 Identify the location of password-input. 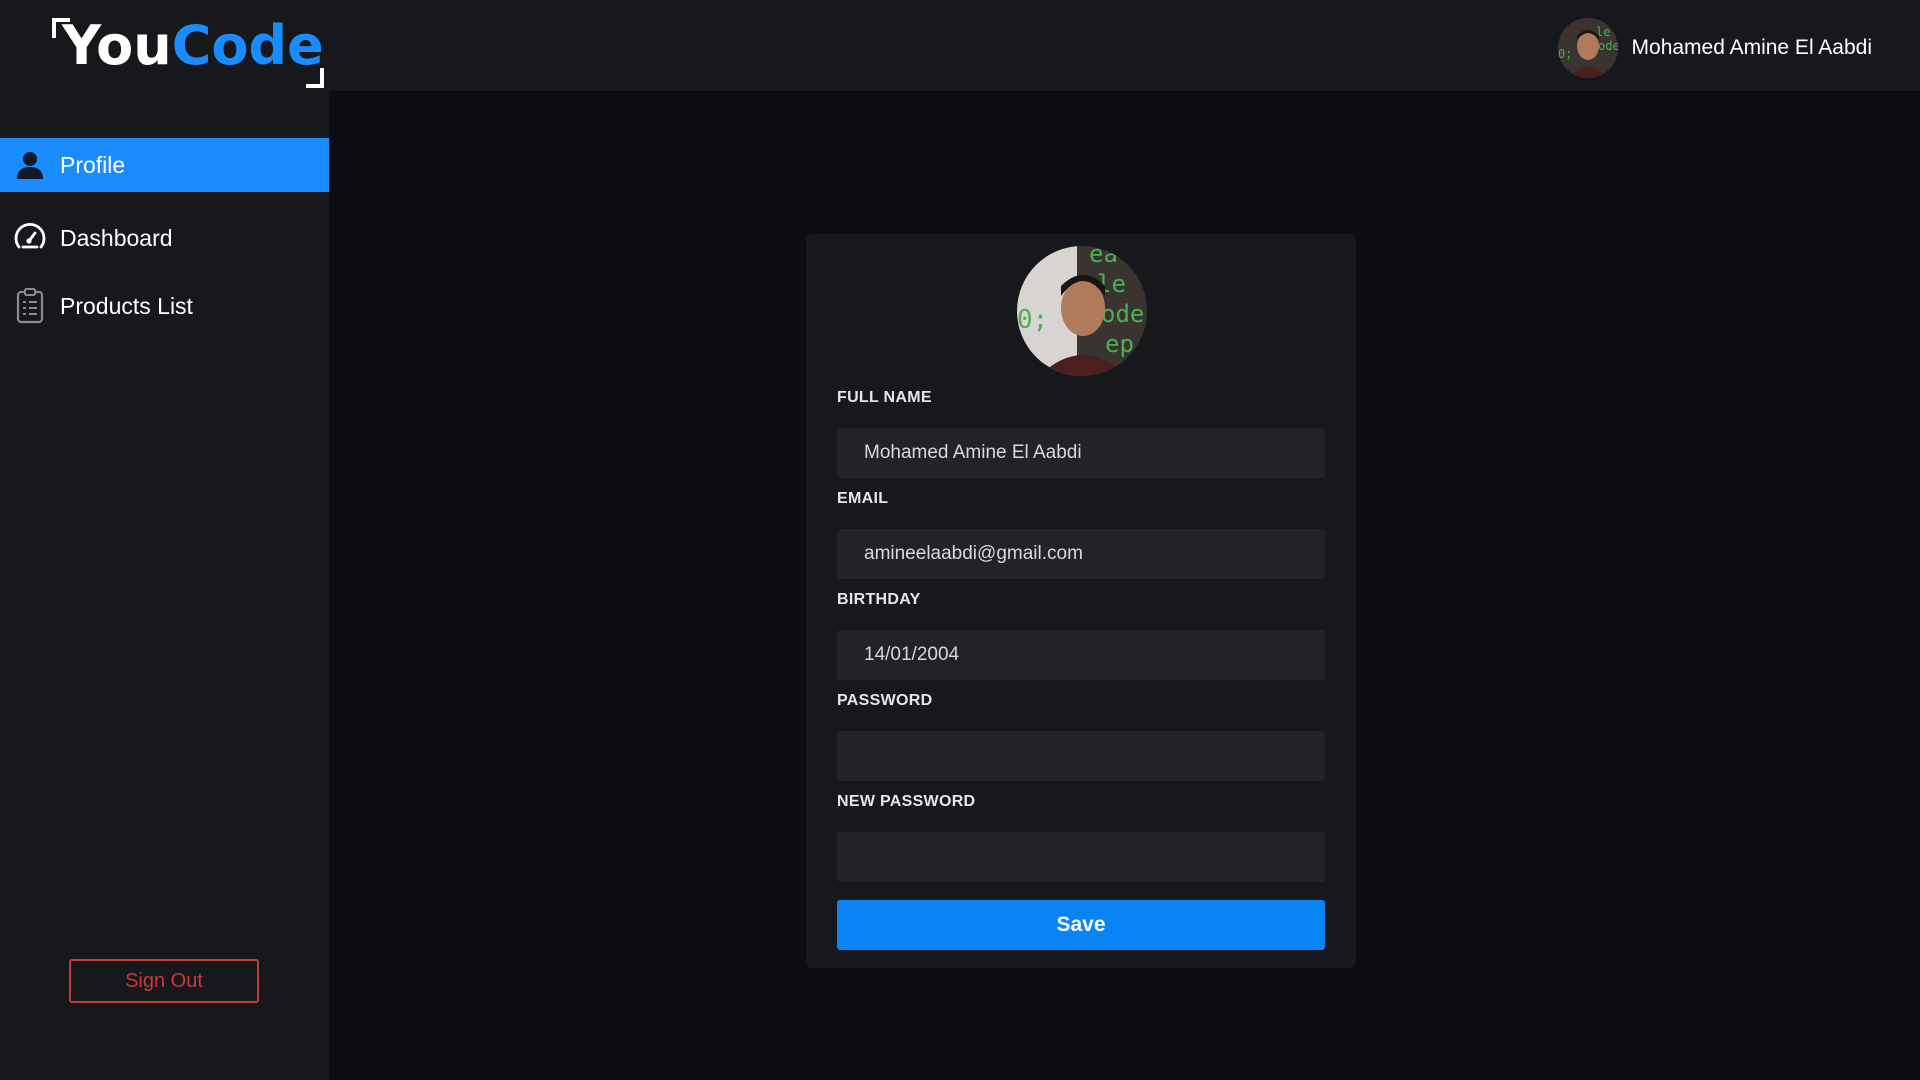
(1081, 756).